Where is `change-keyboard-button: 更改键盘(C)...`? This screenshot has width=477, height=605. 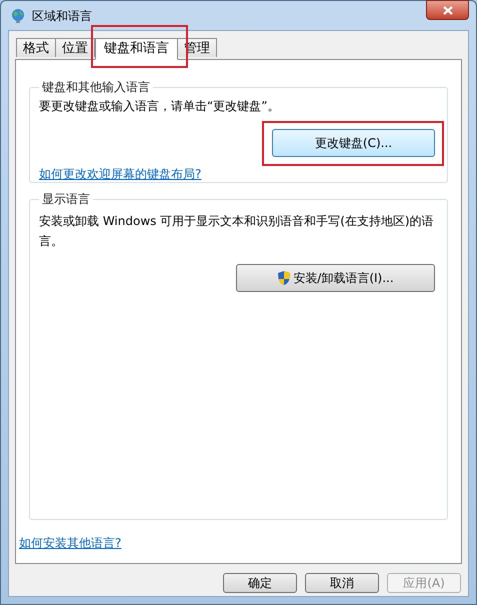
change-keyboard-button: 更改键盘(C)... is located at coordinates (353, 143).